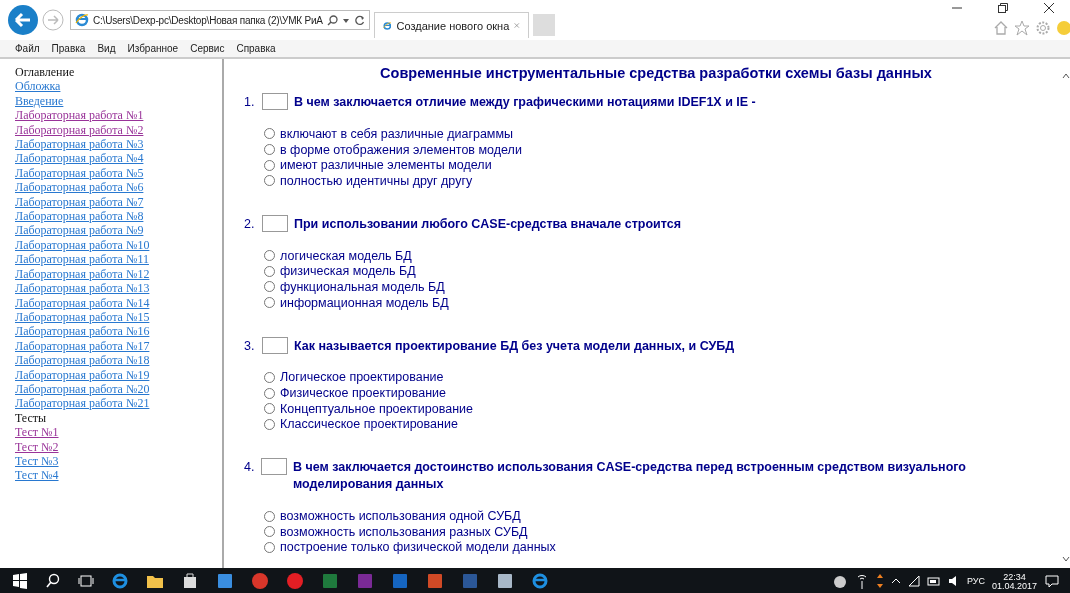 The height and width of the screenshot is (593, 1070). I want to click on menu-item: Вид, so click(106, 48).